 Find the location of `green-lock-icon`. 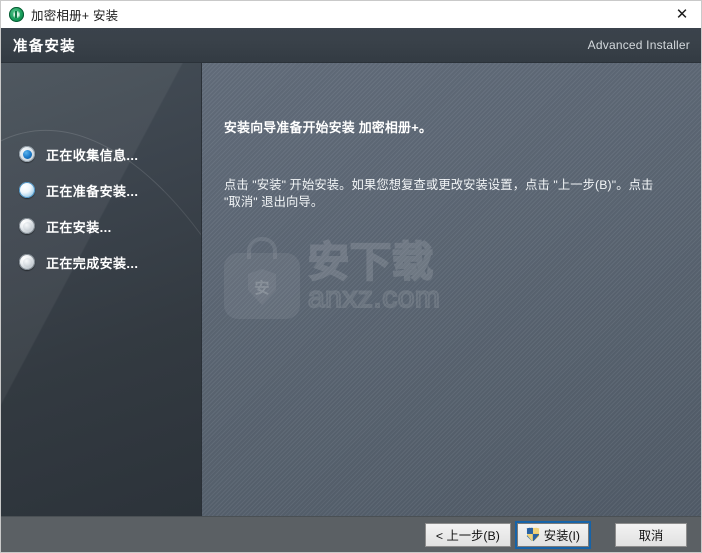

green-lock-icon is located at coordinates (16, 14).